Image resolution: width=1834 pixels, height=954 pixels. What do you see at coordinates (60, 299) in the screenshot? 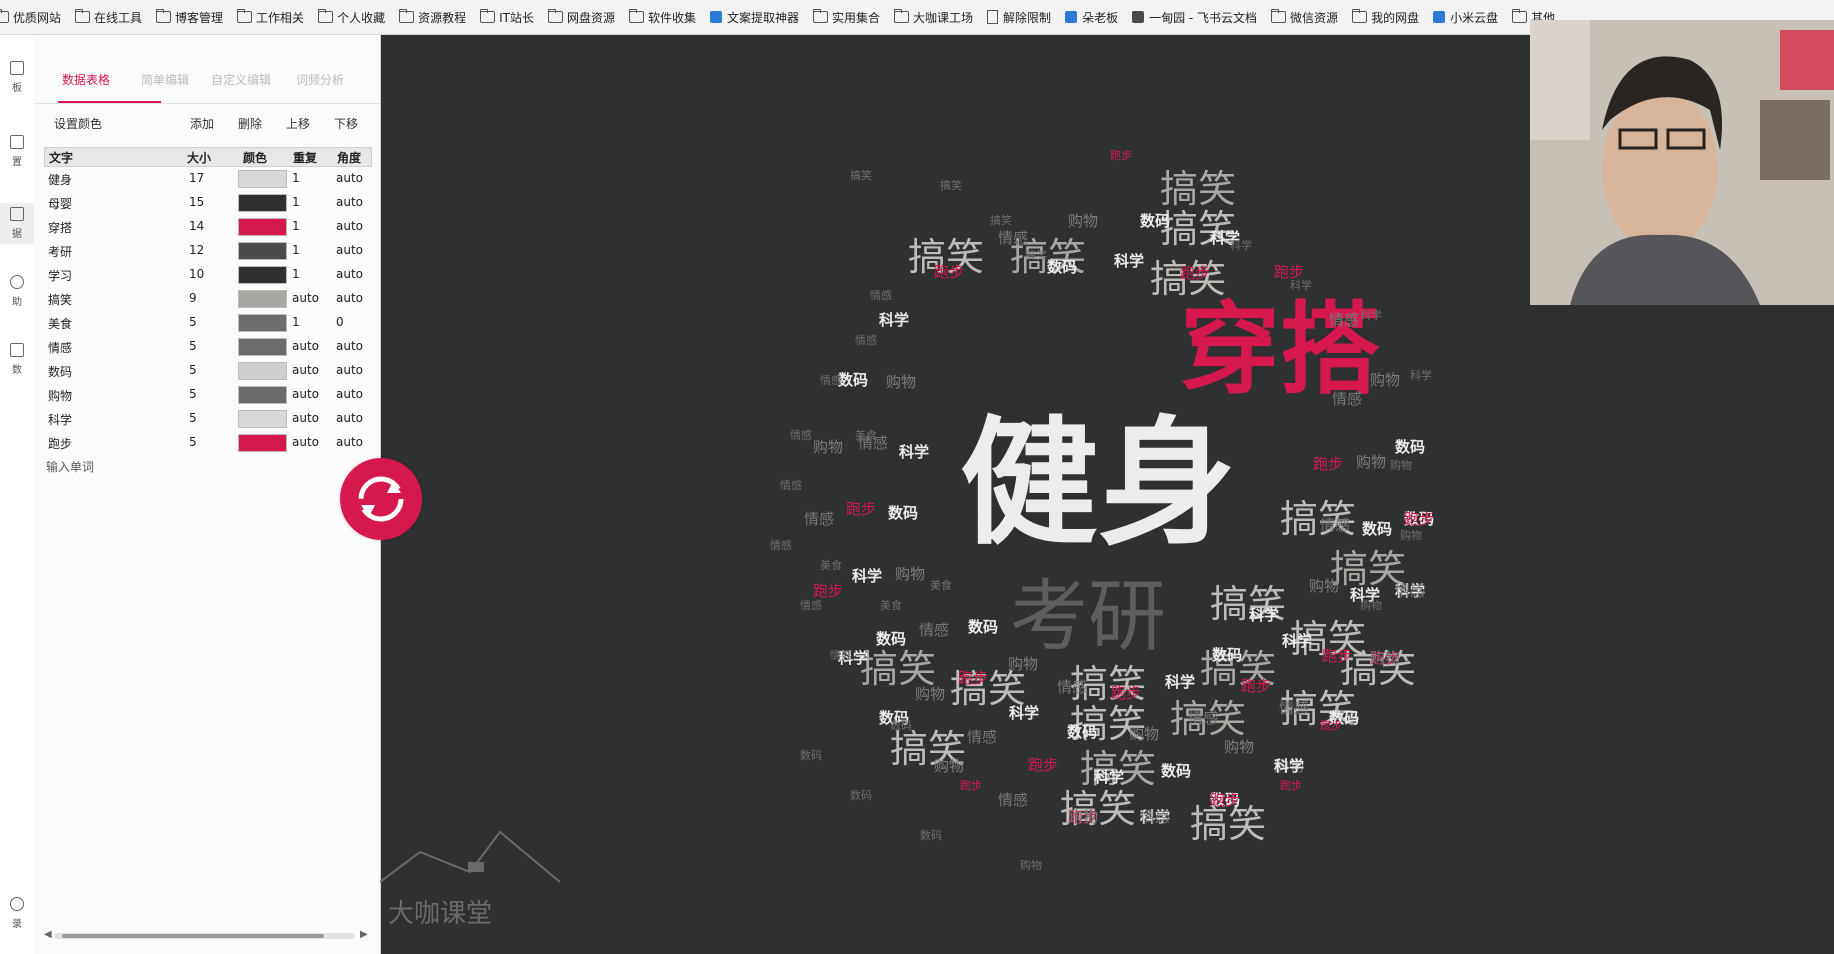
I see `cell-text: 搞笑` at bounding box center [60, 299].